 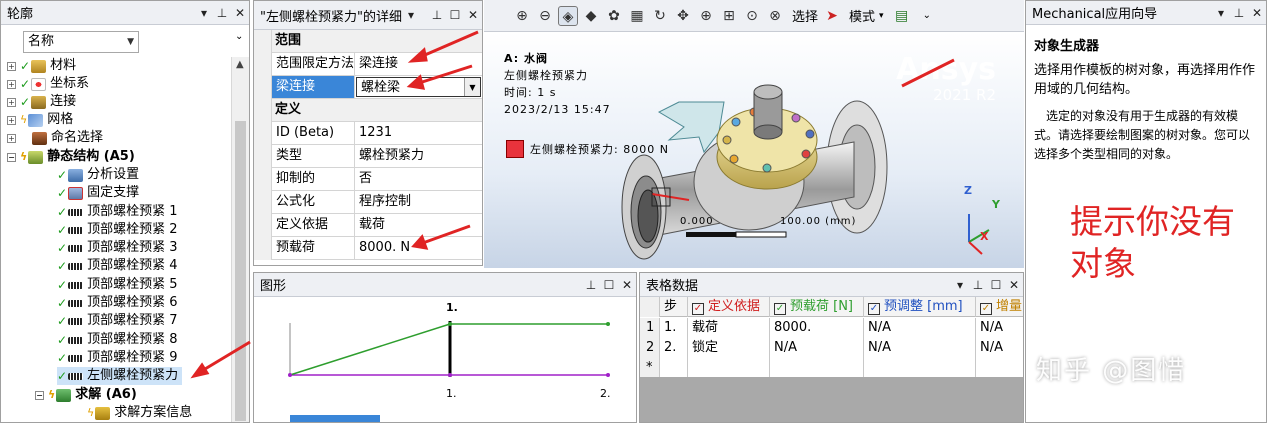 I want to click on tree-item-static-structural: − ϟ 静态结构 (A5), so click(x=71, y=157).